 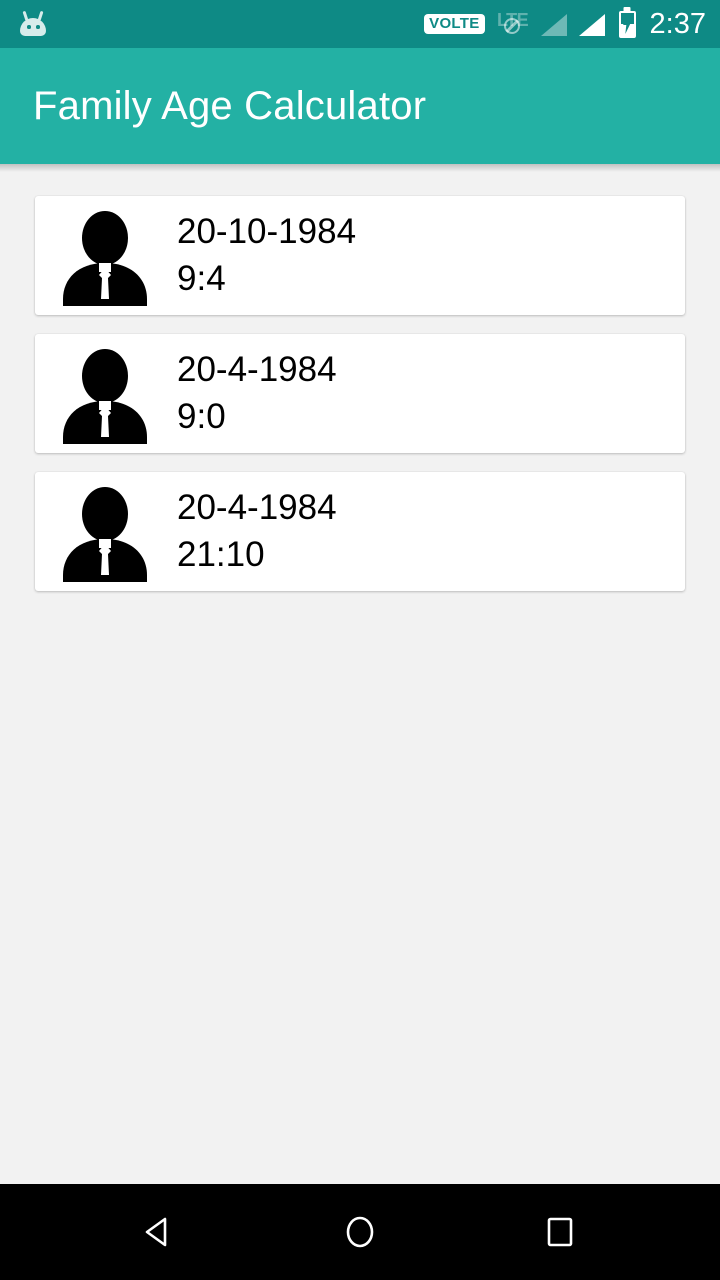 I want to click on android-head-icon, so click(x=33, y=23).